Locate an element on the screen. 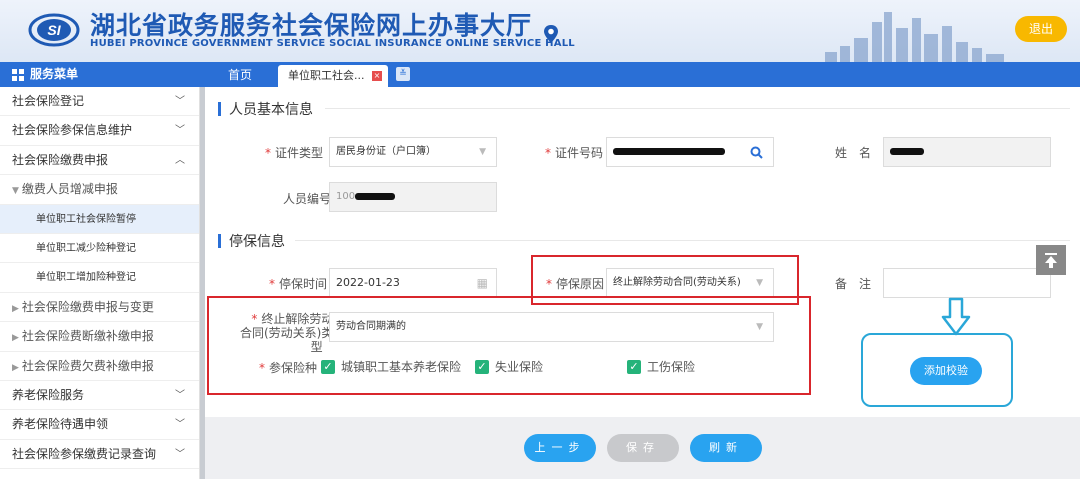 The width and height of the screenshot is (1080, 479). sidebar-item-label: 社会保险缴费申报 is located at coordinates (60, 159).